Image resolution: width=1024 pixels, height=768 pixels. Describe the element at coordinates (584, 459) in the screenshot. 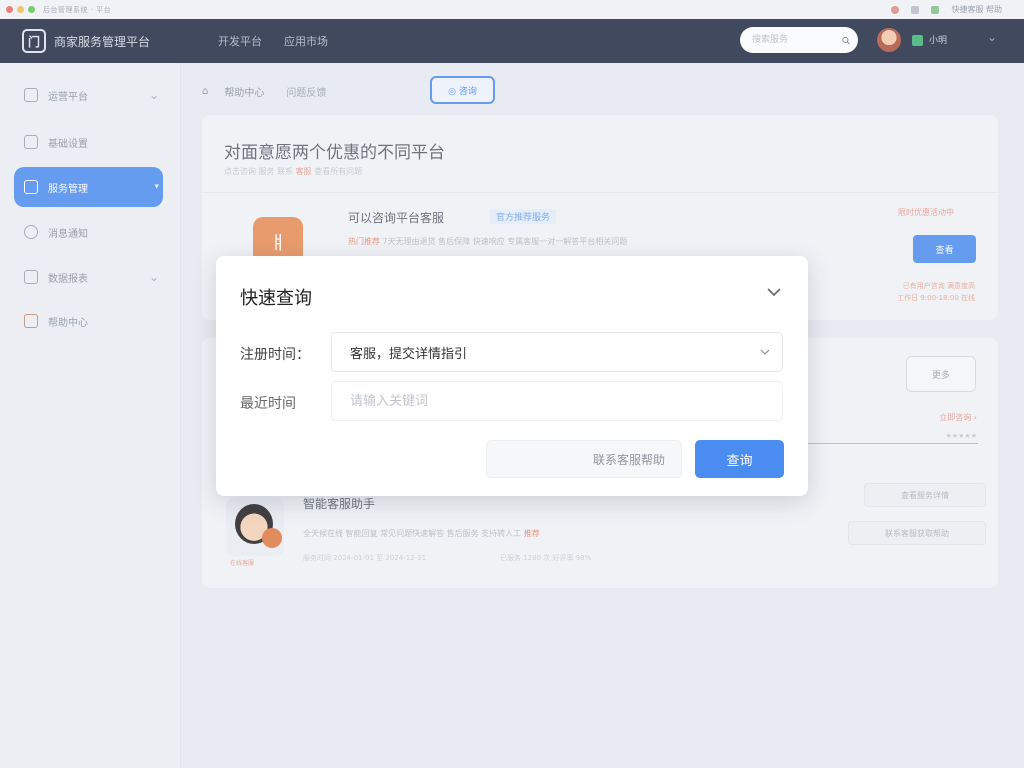

I see `contact-help-button: 联系客服帮助` at that location.